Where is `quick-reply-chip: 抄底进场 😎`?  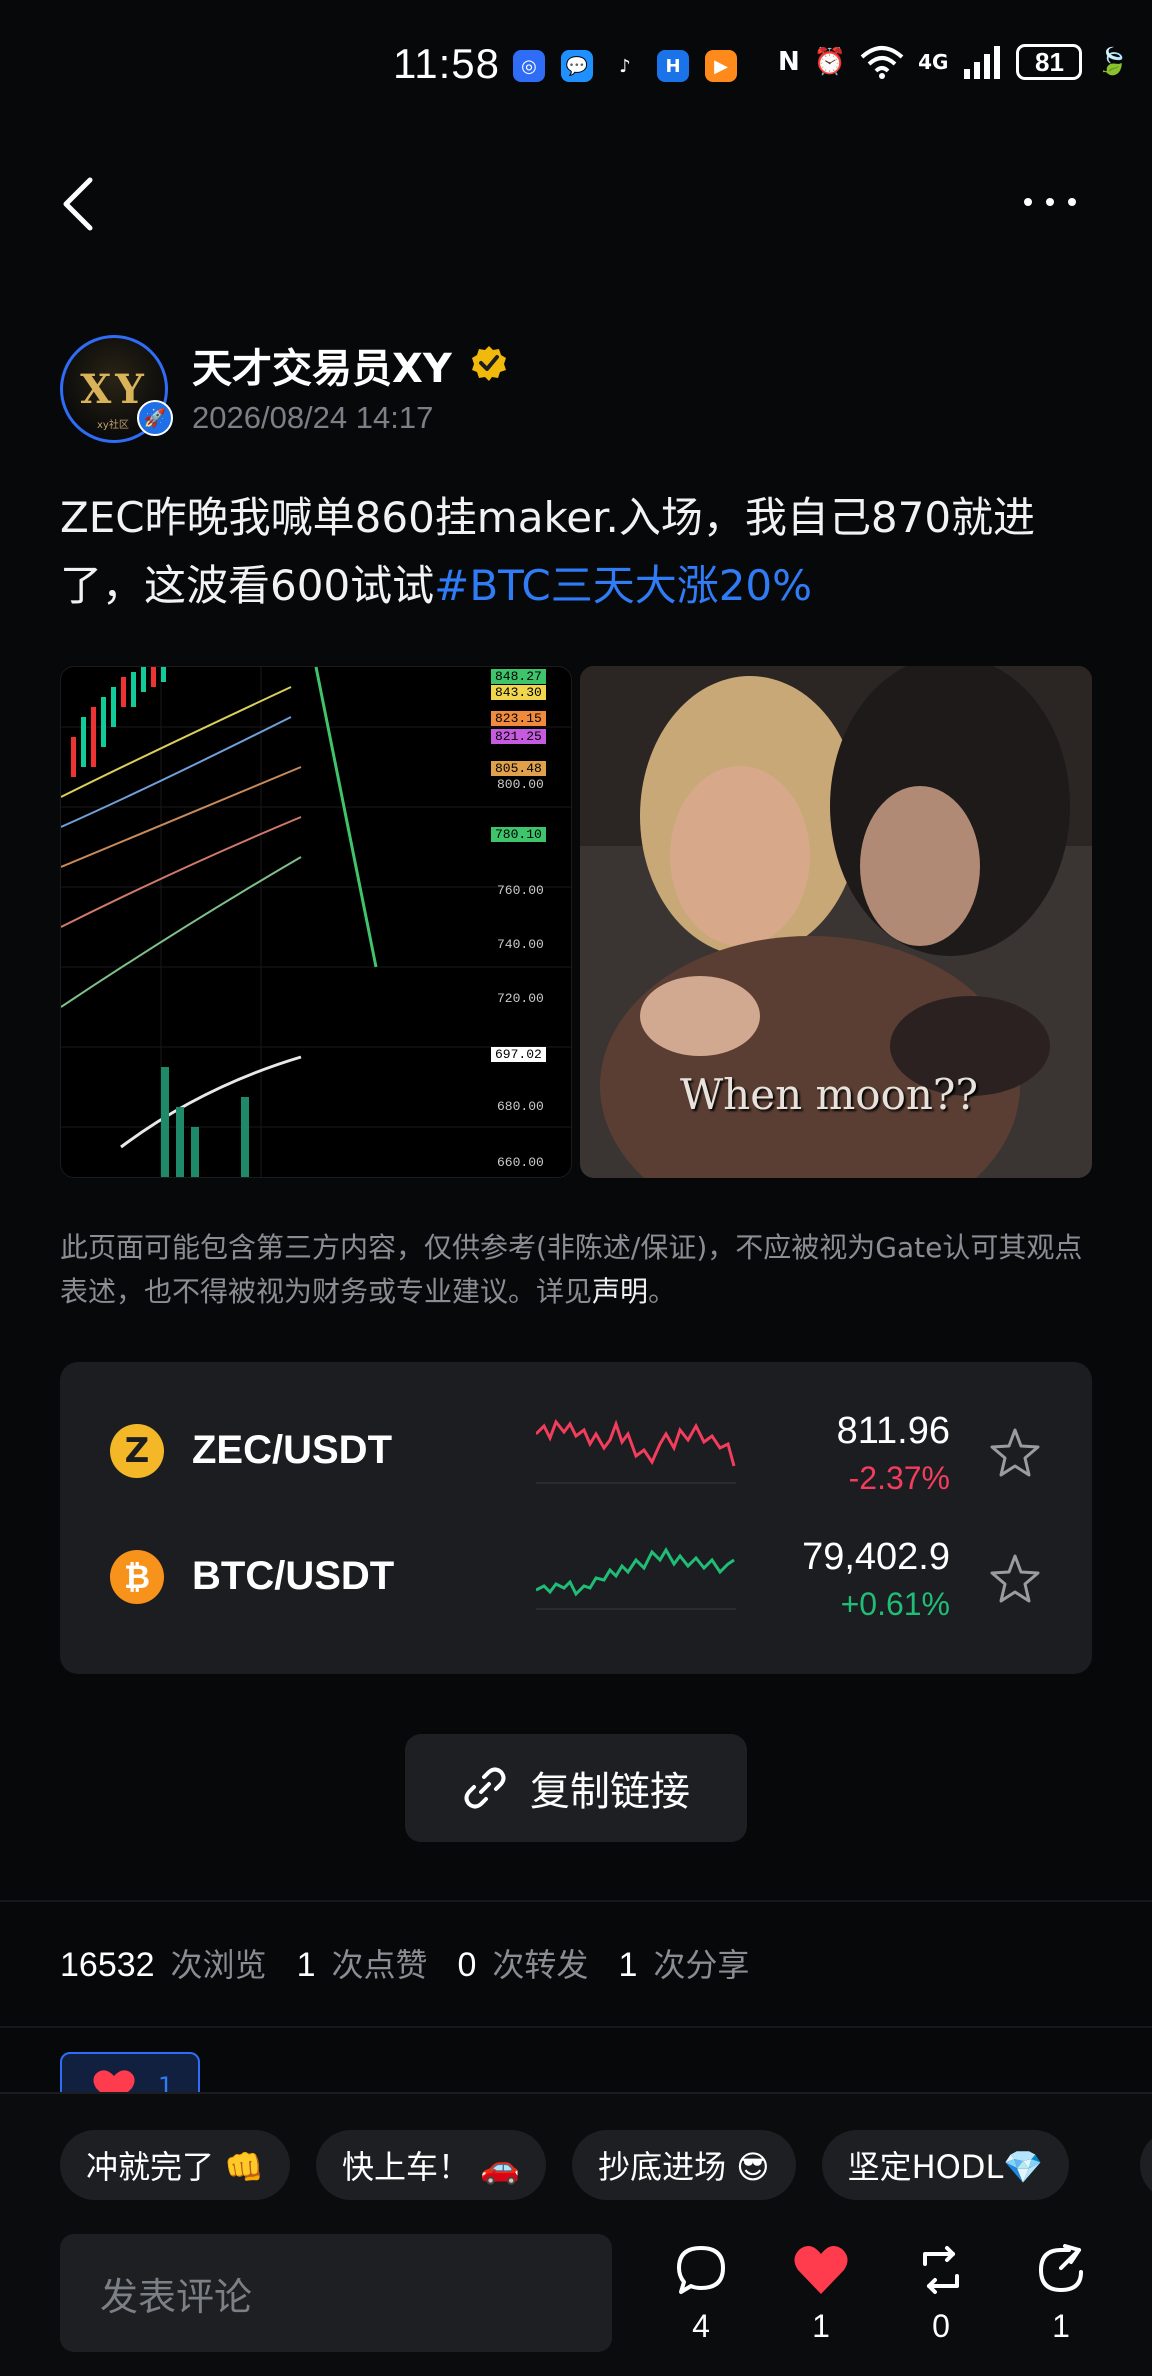 quick-reply-chip: 抄底进场 😎 is located at coordinates (684, 2165).